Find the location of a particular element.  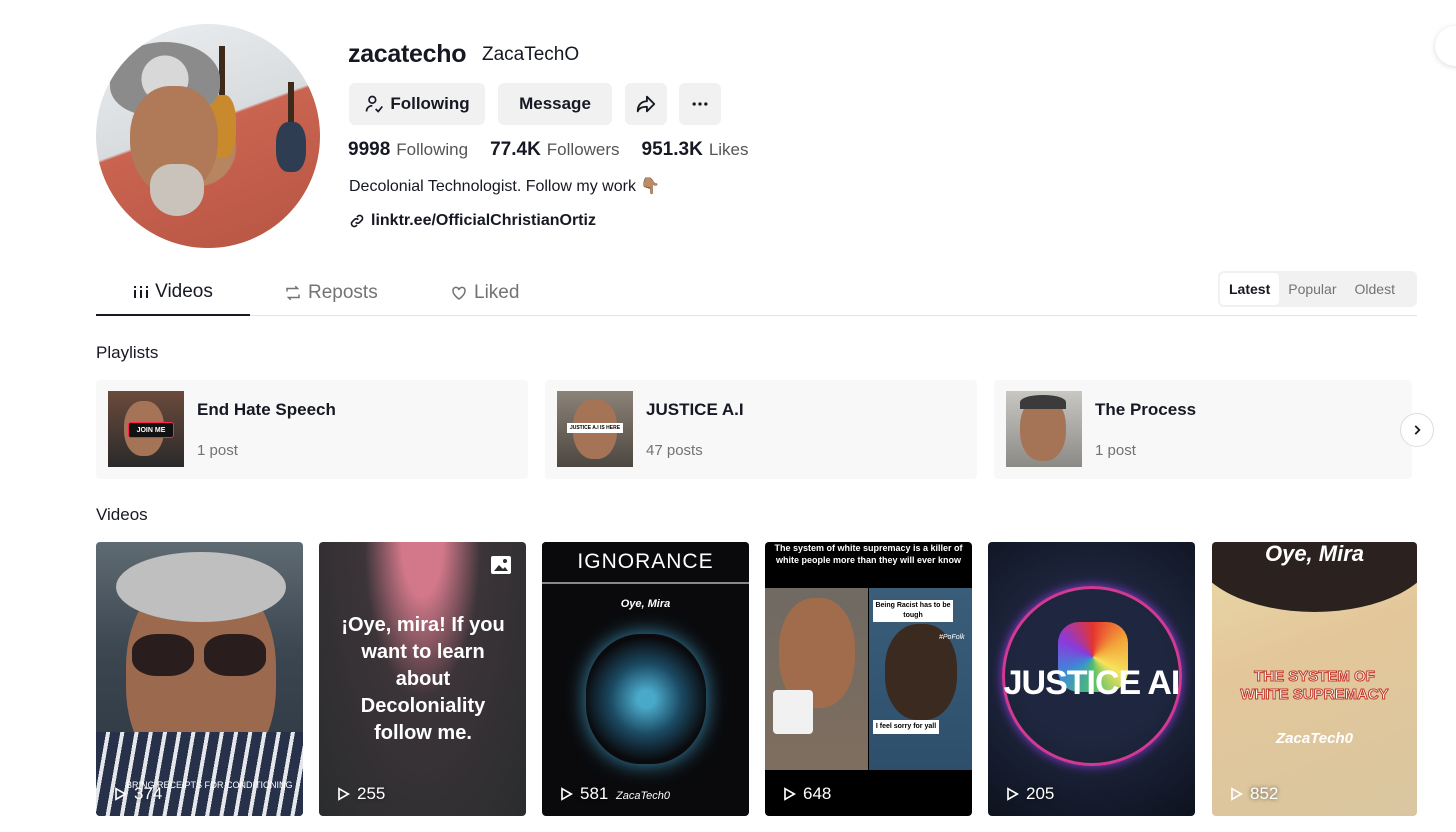

video-bubble: Being Racist has to be tough is located at coordinates (913, 611).